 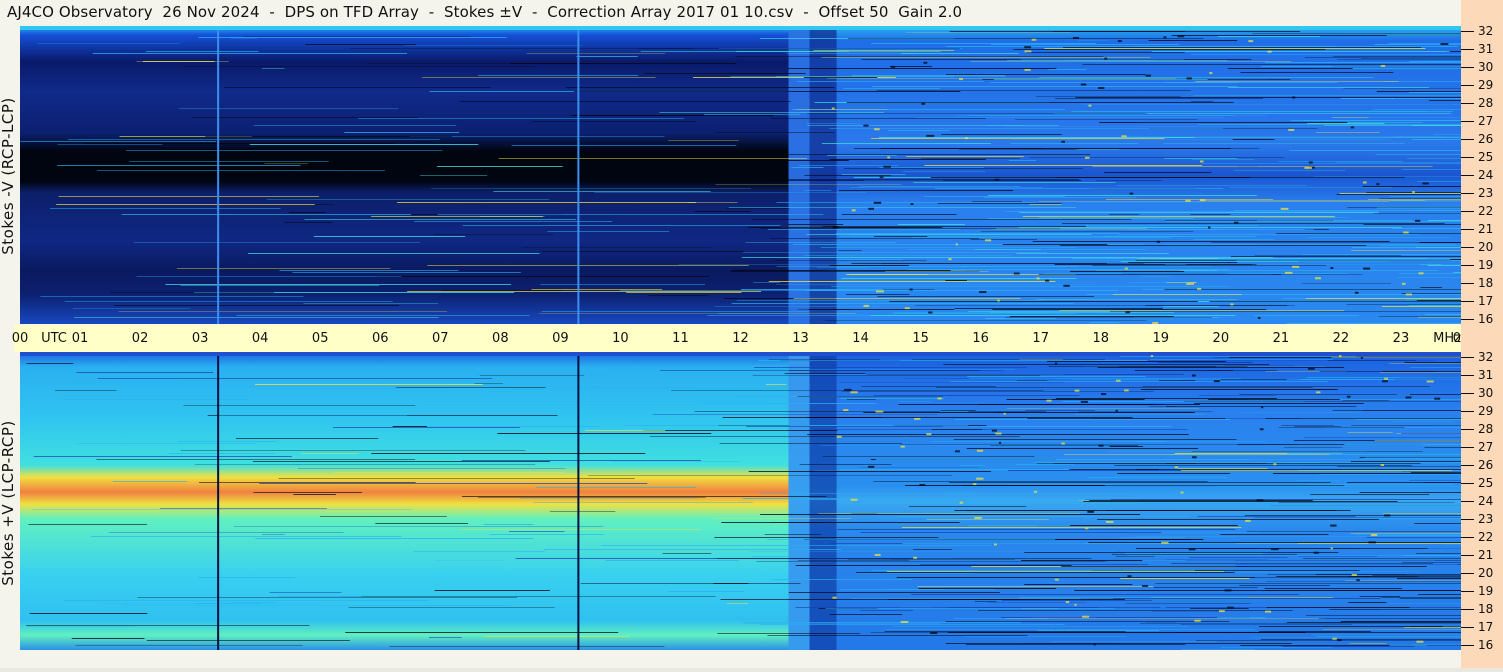 What do you see at coordinates (980, 338) in the screenshot?
I see `utc-tick-label: 16` at bounding box center [980, 338].